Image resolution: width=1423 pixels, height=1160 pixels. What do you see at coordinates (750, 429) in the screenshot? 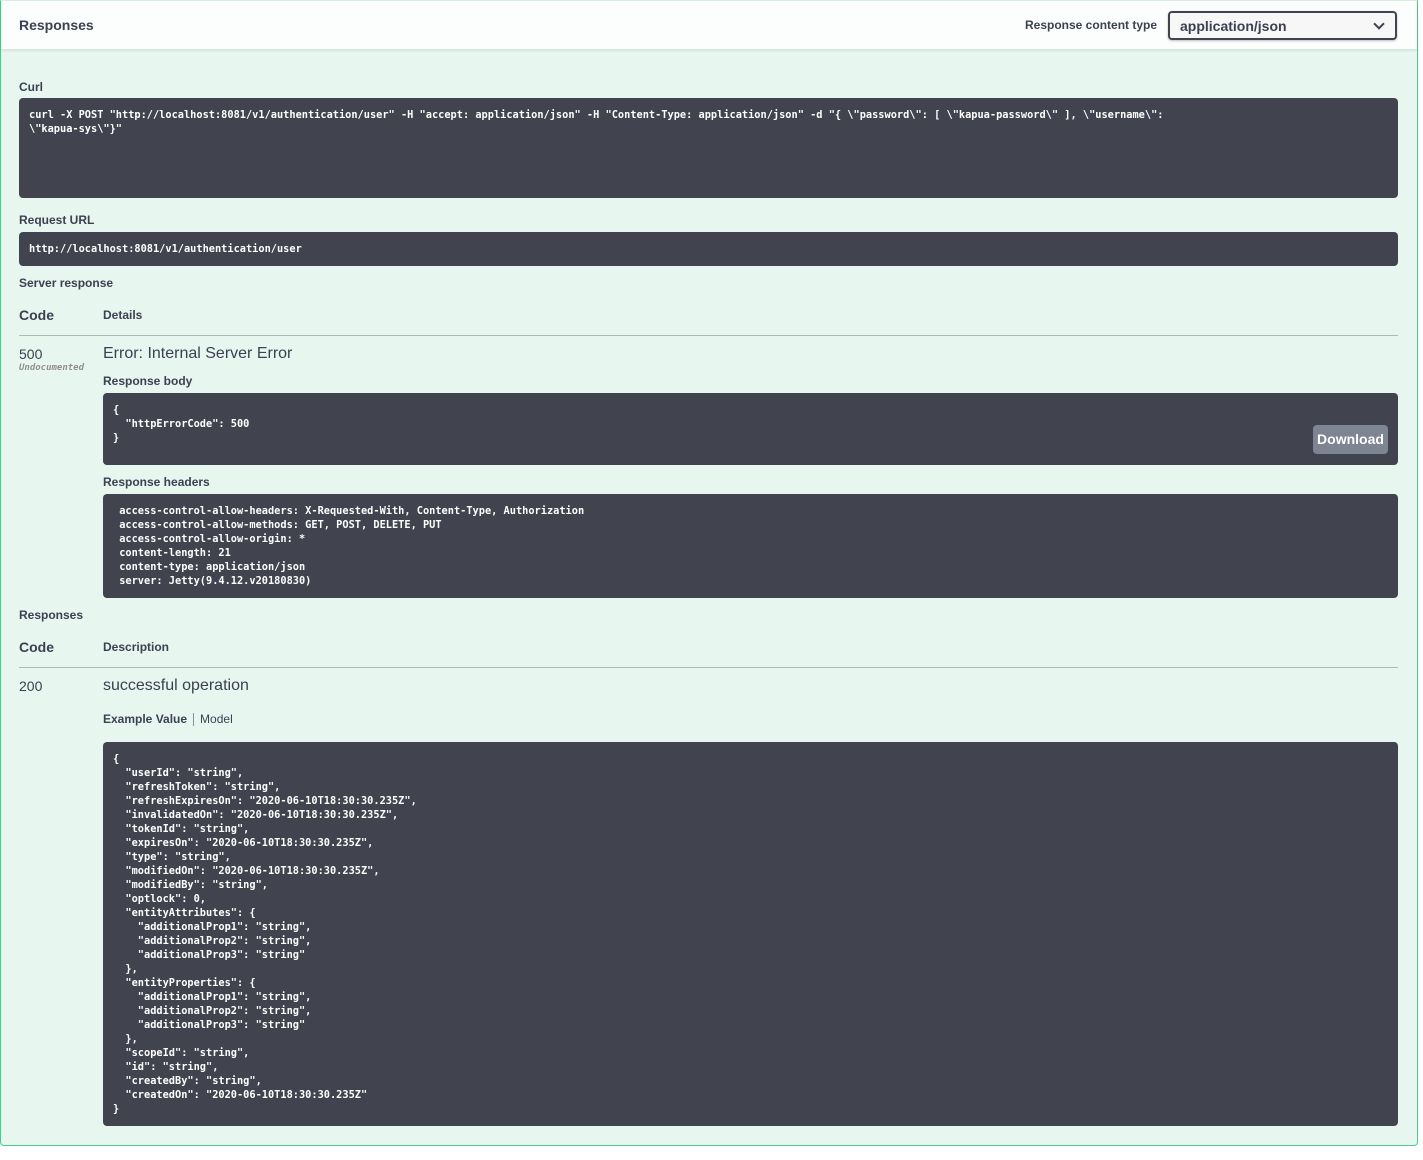
I see `response-body: { "httpErrorCode": 500 }` at bounding box center [750, 429].